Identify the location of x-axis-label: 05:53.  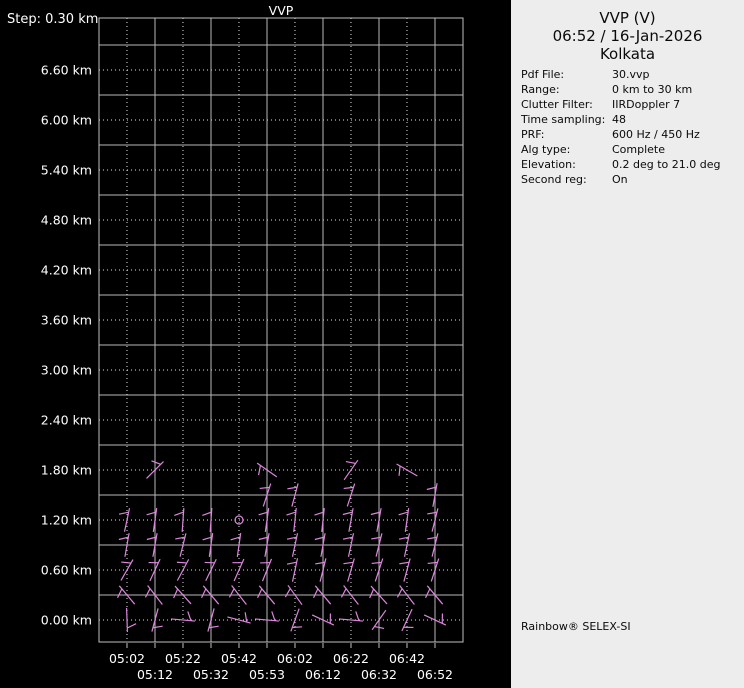
(267, 674).